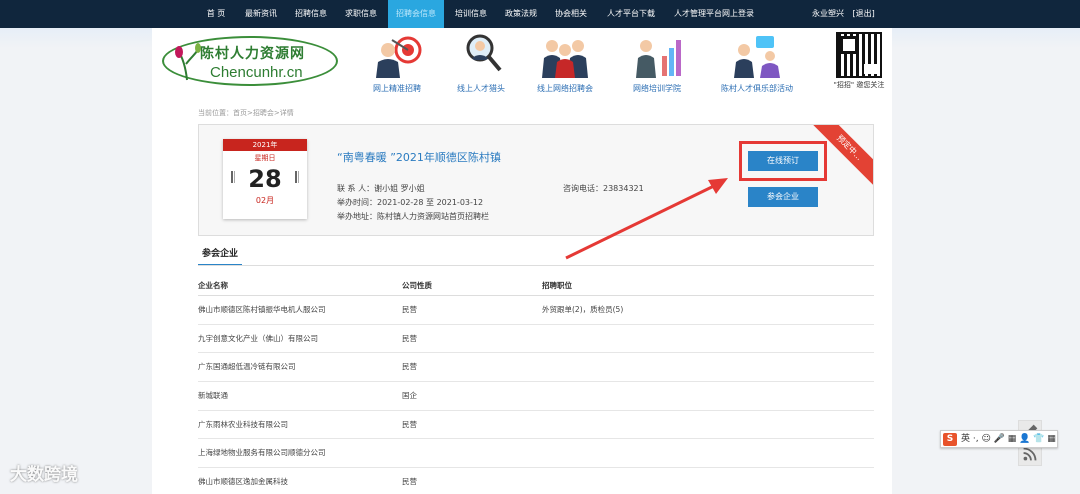 The image size is (1080, 494). I want to click on table-row: 上海绿地物业服务有限公司顺德分公司, so click(536, 454).